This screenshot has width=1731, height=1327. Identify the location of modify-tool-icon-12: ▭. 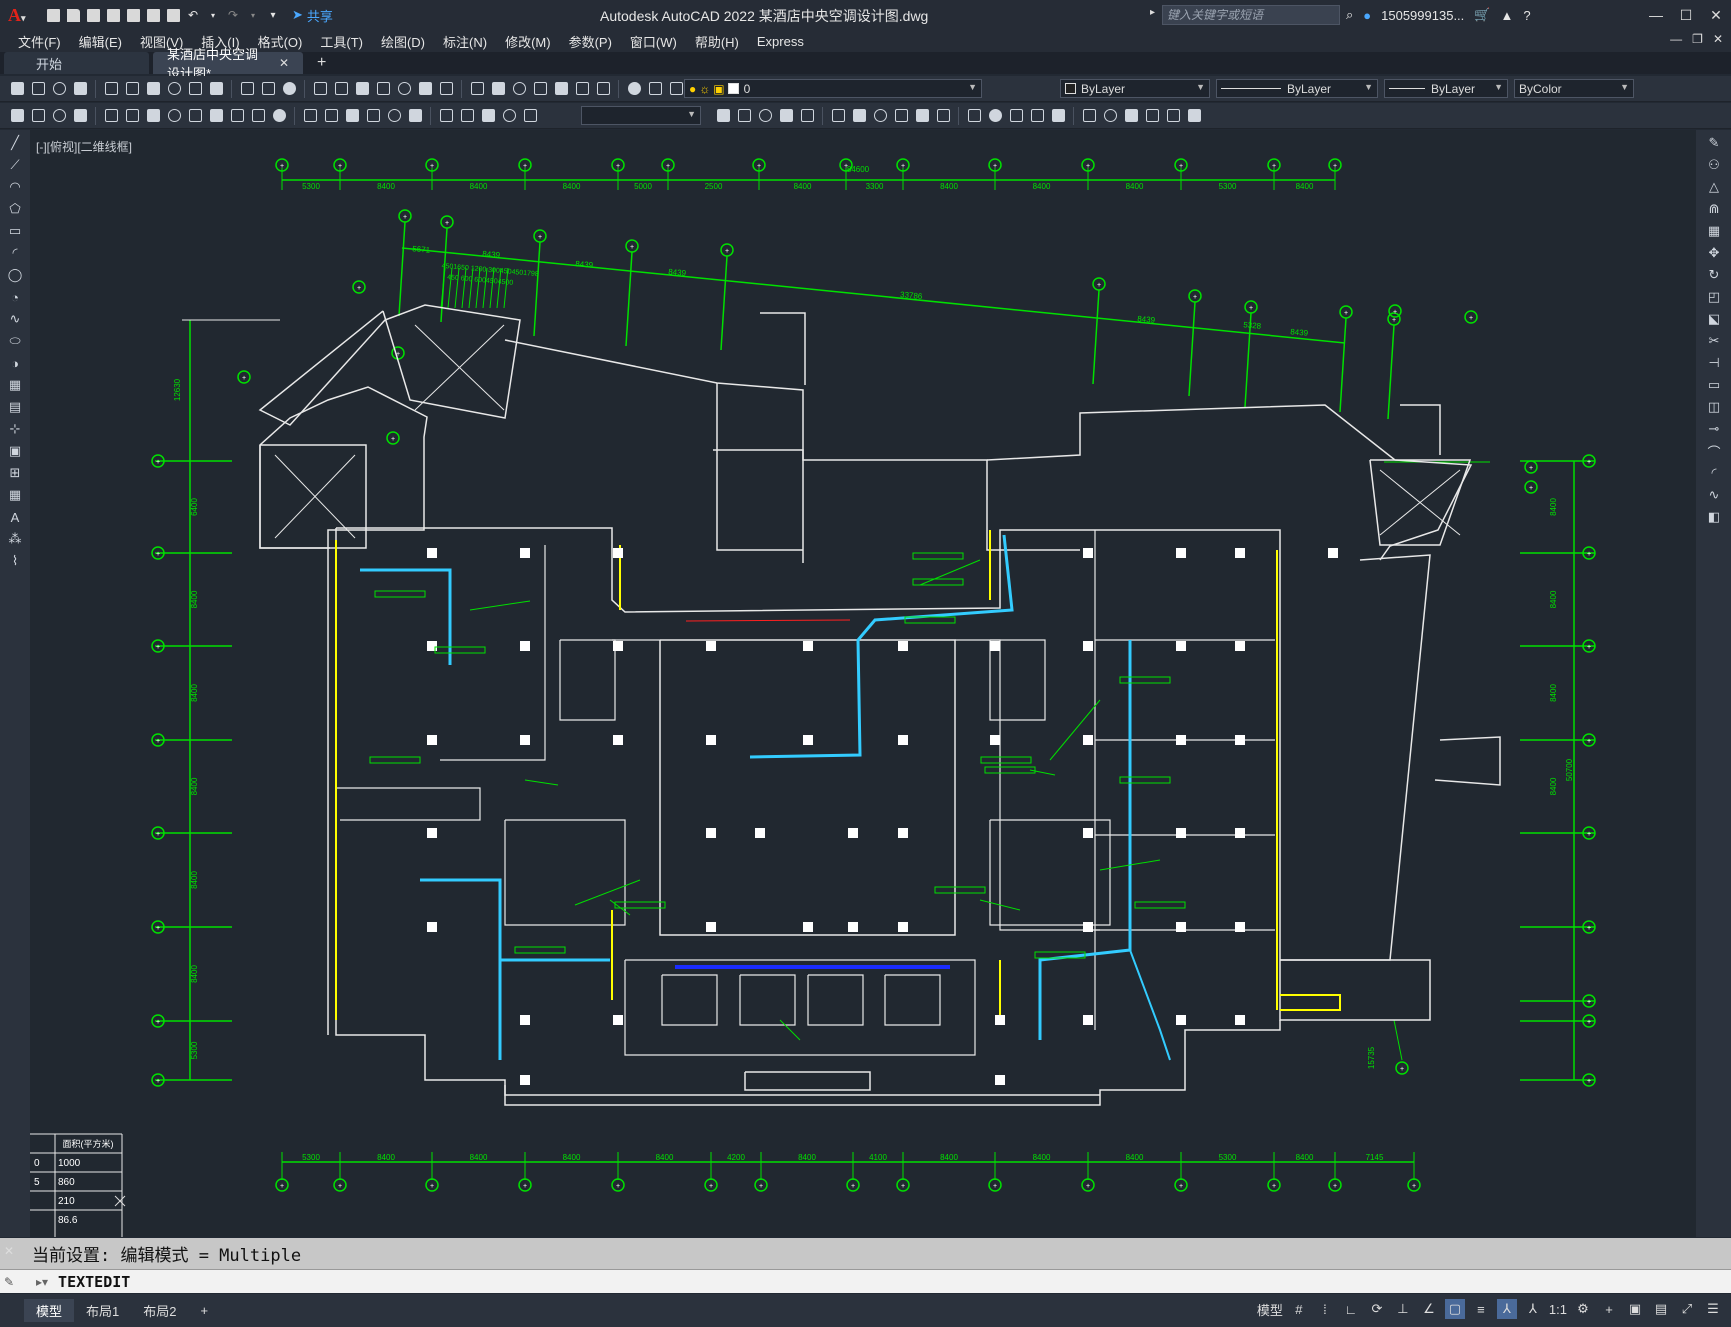
(1714, 385).